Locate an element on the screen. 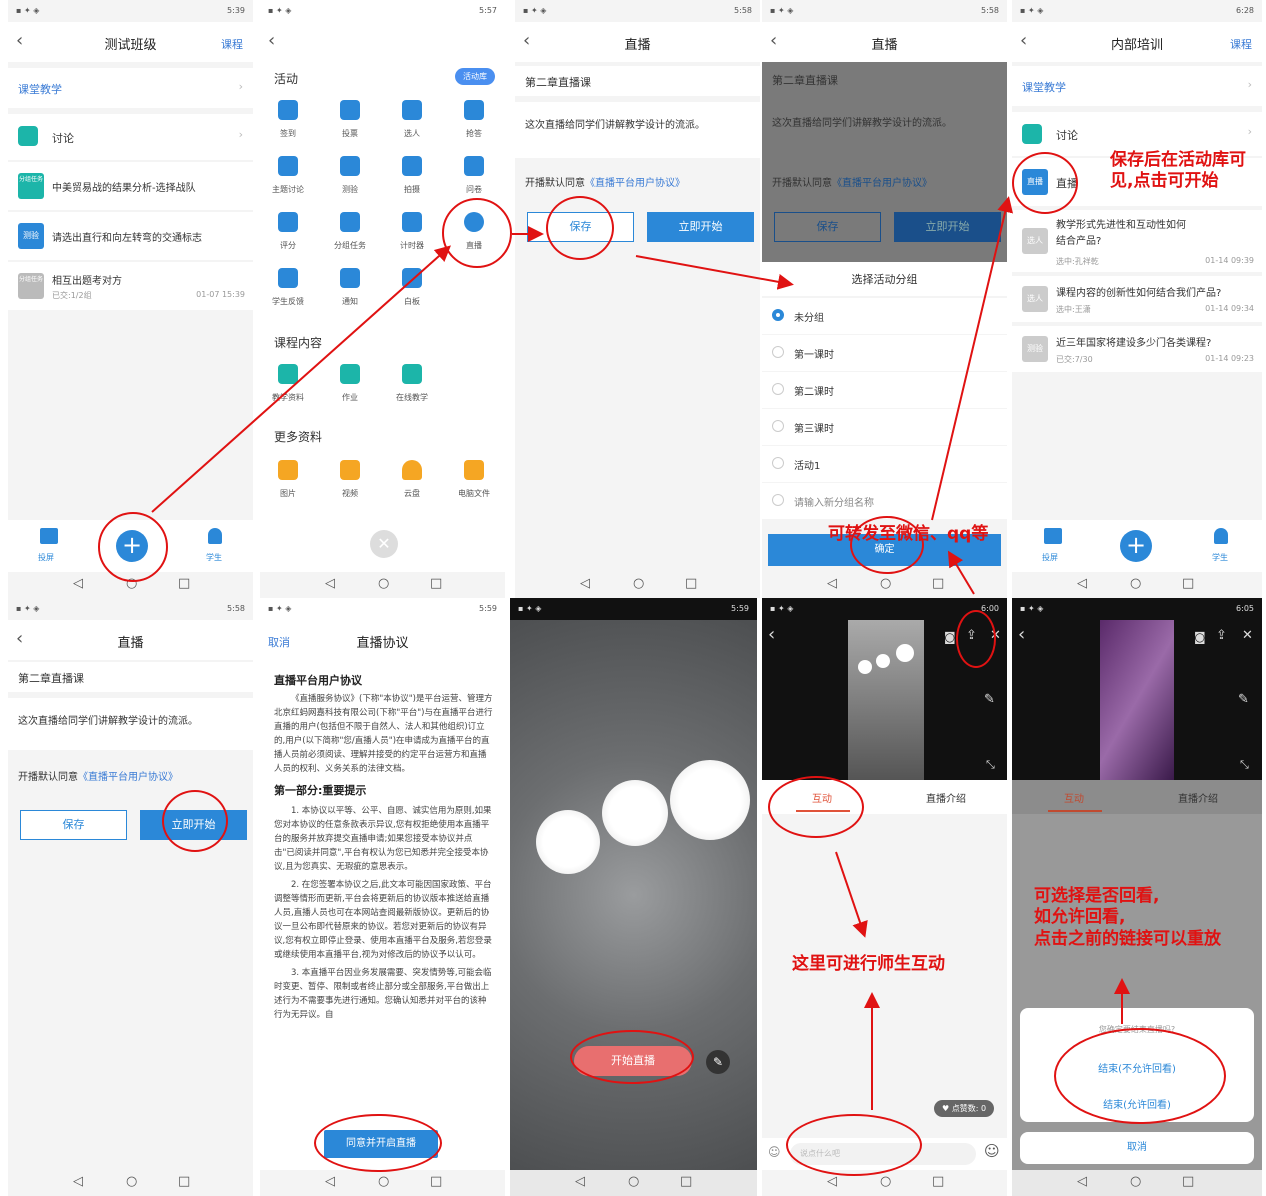 The image size is (1266, 1196). list-item: 测验 请选出直行和向左转弯的交通标志 is located at coordinates (130, 236).